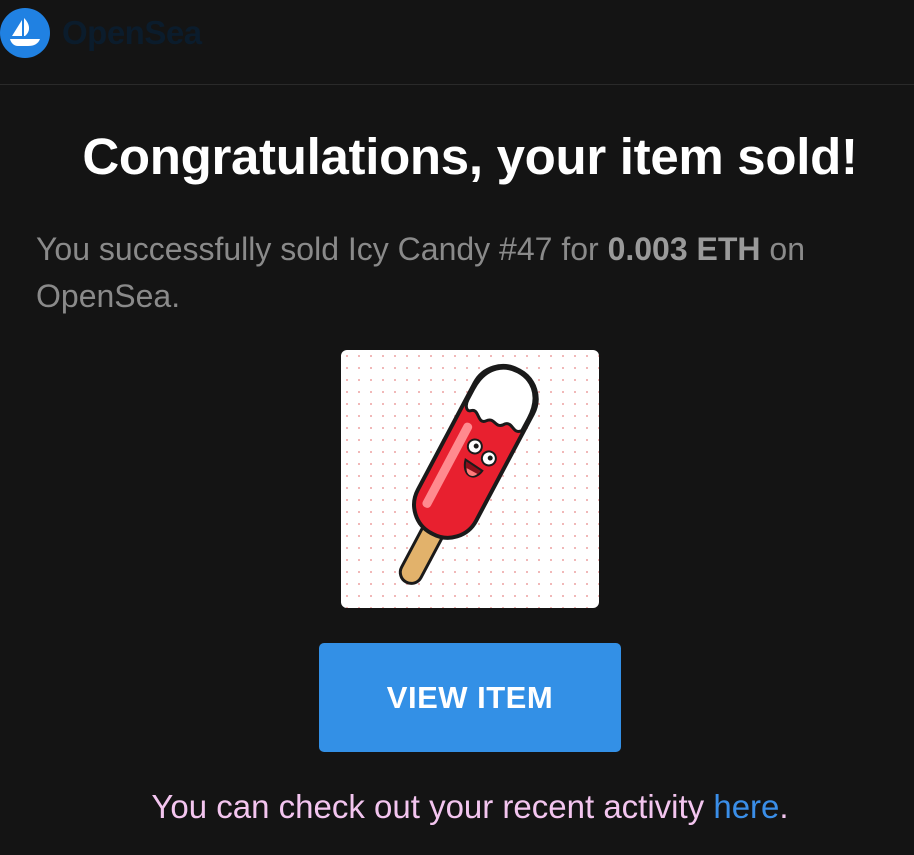  What do you see at coordinates (470, 697) in the screenshot?
I see `view-item-button: VIEW ITEM` at bounding box center [470, 697].